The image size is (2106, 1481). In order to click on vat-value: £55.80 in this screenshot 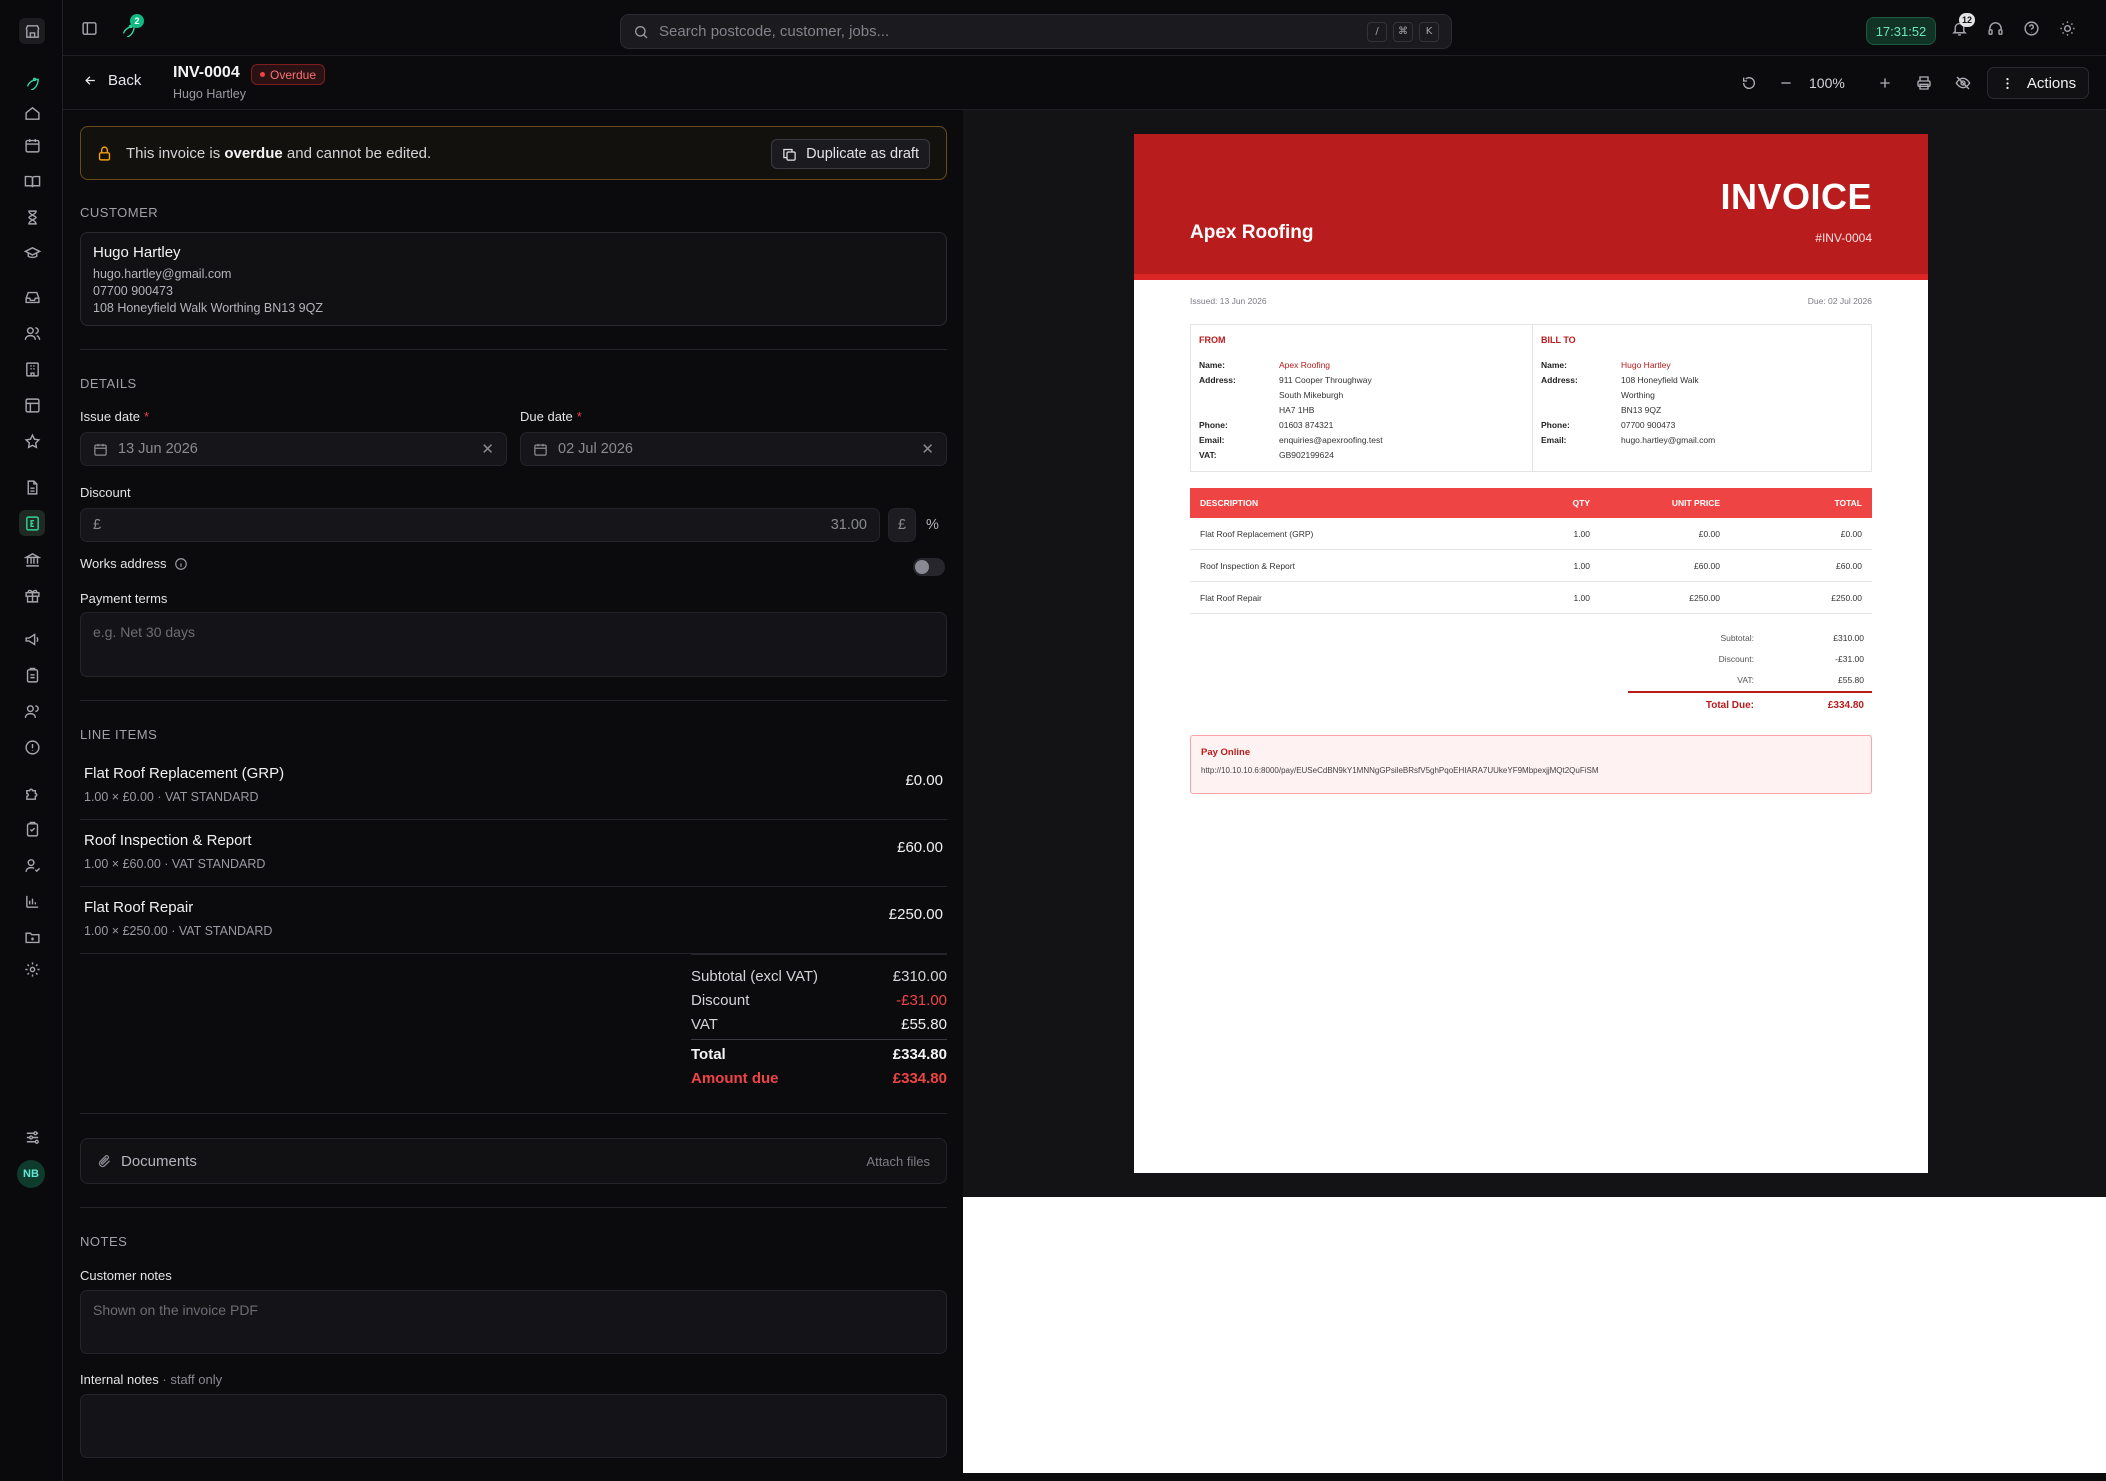, I will do `click(924, 1024)`.